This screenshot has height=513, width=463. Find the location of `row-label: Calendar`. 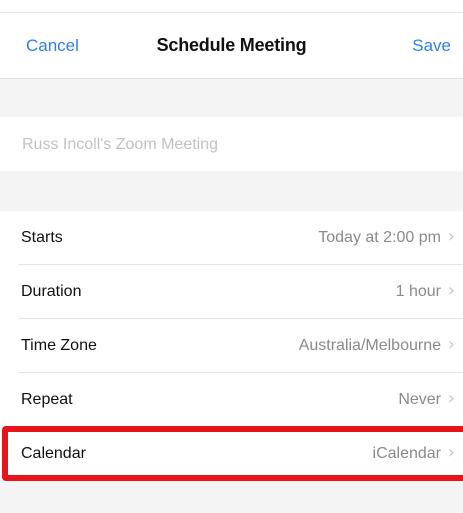

row-label: Calendar is located at coordinates (53, 453).